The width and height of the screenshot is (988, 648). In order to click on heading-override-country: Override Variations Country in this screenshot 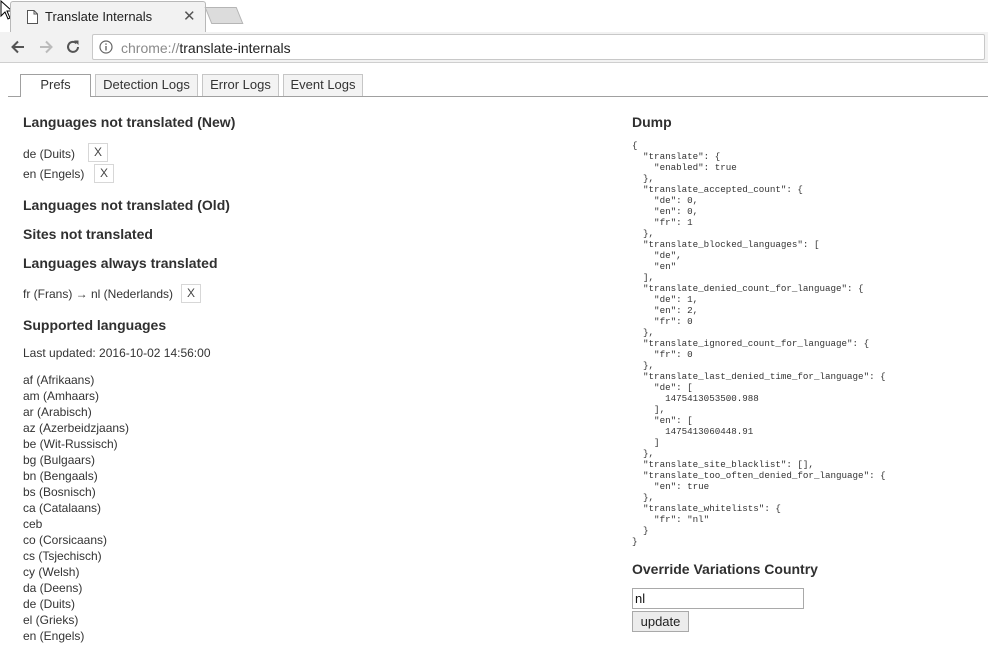, I will do `click(725, 569)`.